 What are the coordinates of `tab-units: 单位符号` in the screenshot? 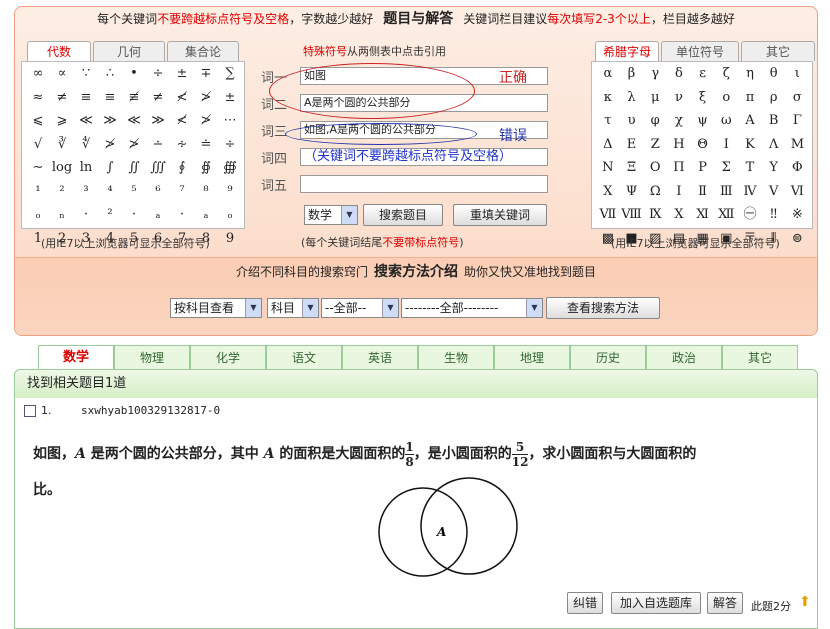 It's located at (700, 51).